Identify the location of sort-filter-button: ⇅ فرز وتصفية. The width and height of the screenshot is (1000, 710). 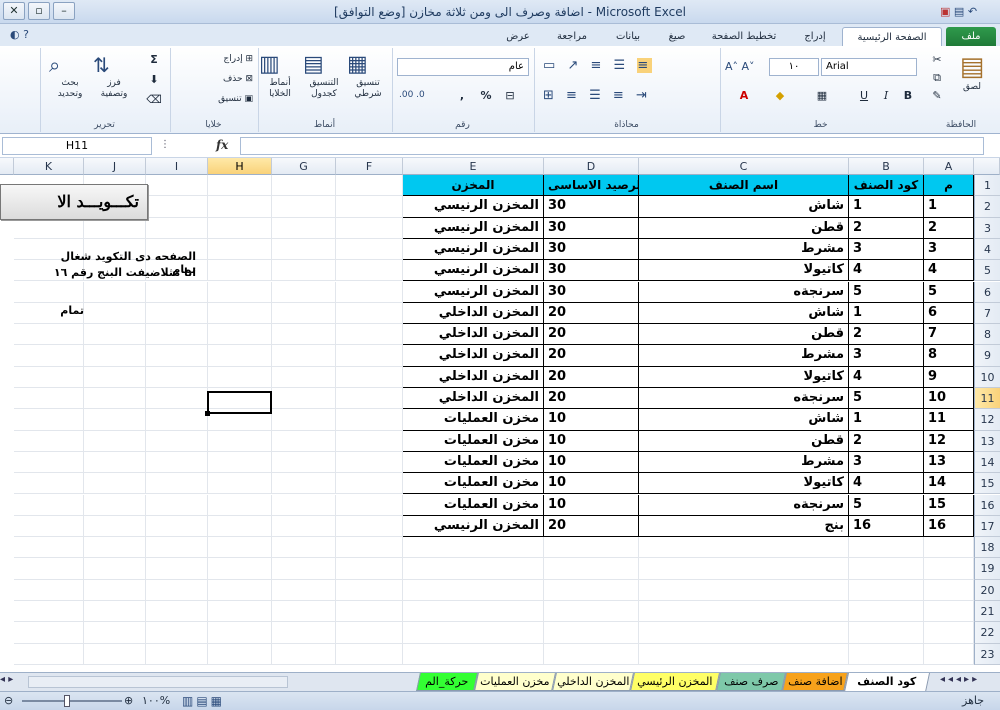
(114, 76).